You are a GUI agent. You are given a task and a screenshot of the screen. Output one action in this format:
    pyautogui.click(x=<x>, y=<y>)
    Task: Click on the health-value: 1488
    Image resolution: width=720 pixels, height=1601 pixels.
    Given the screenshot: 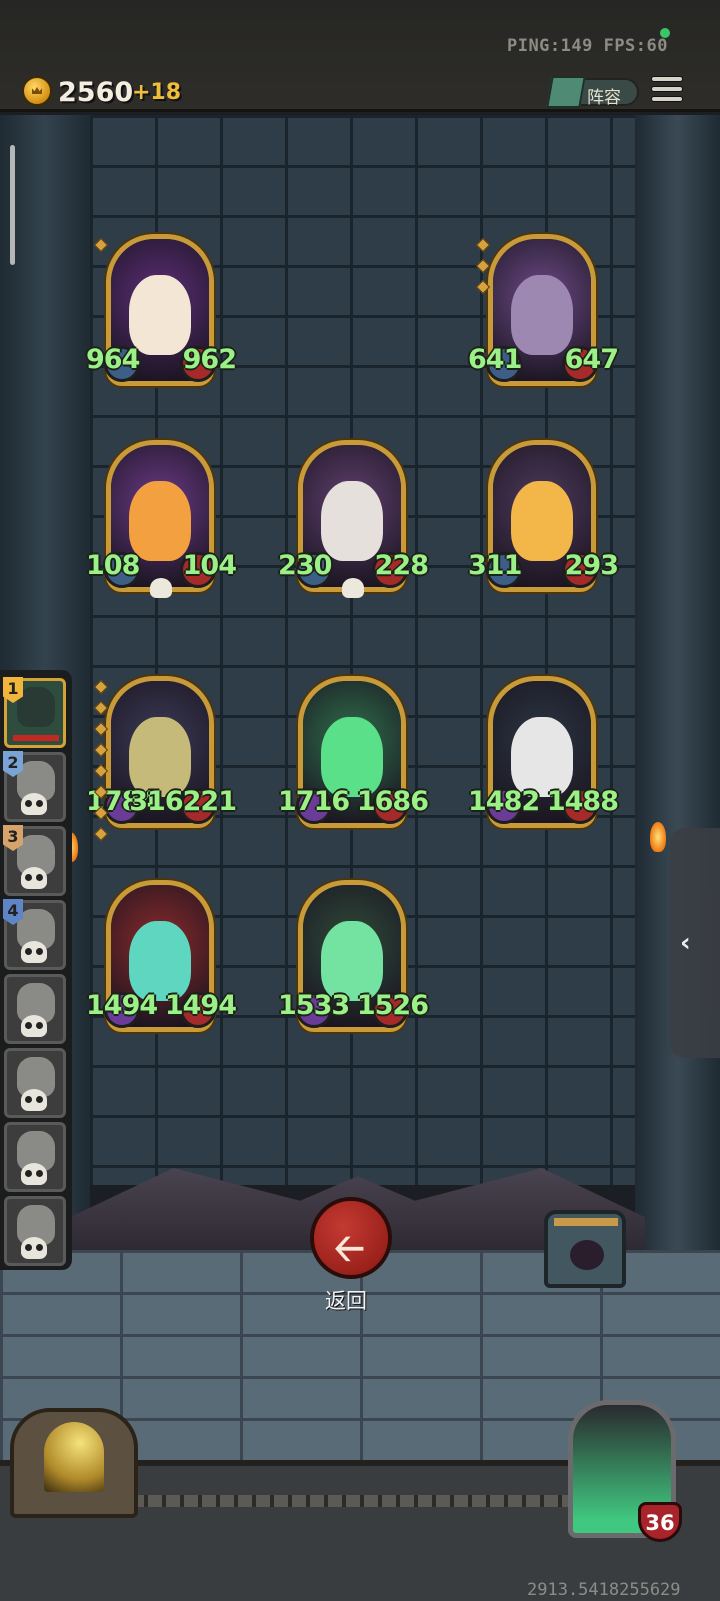 What is the action you would take?
    pyautogui.click(x=582, y=801)
    